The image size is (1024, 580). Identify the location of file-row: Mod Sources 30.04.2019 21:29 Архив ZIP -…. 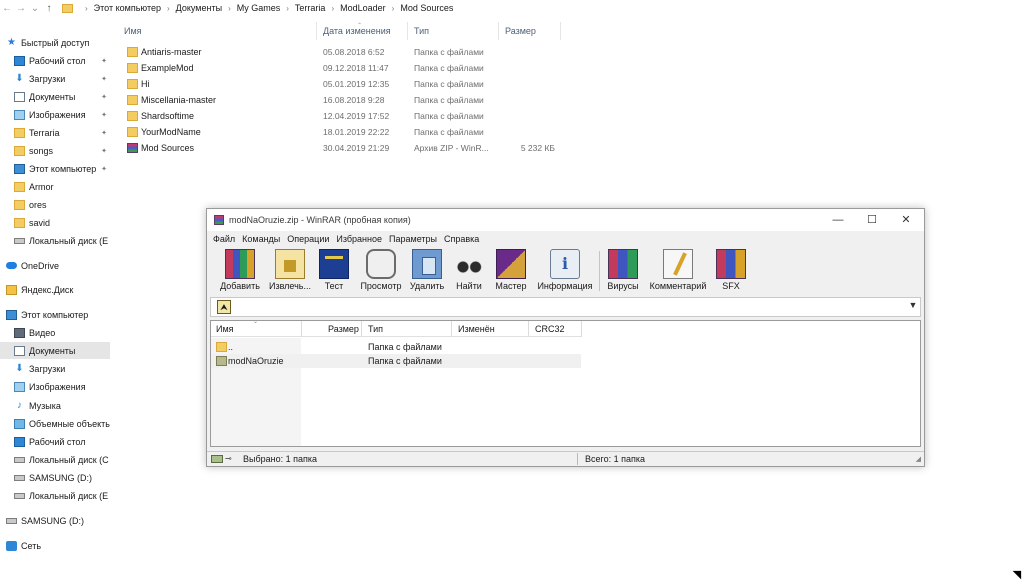
(342, 148).